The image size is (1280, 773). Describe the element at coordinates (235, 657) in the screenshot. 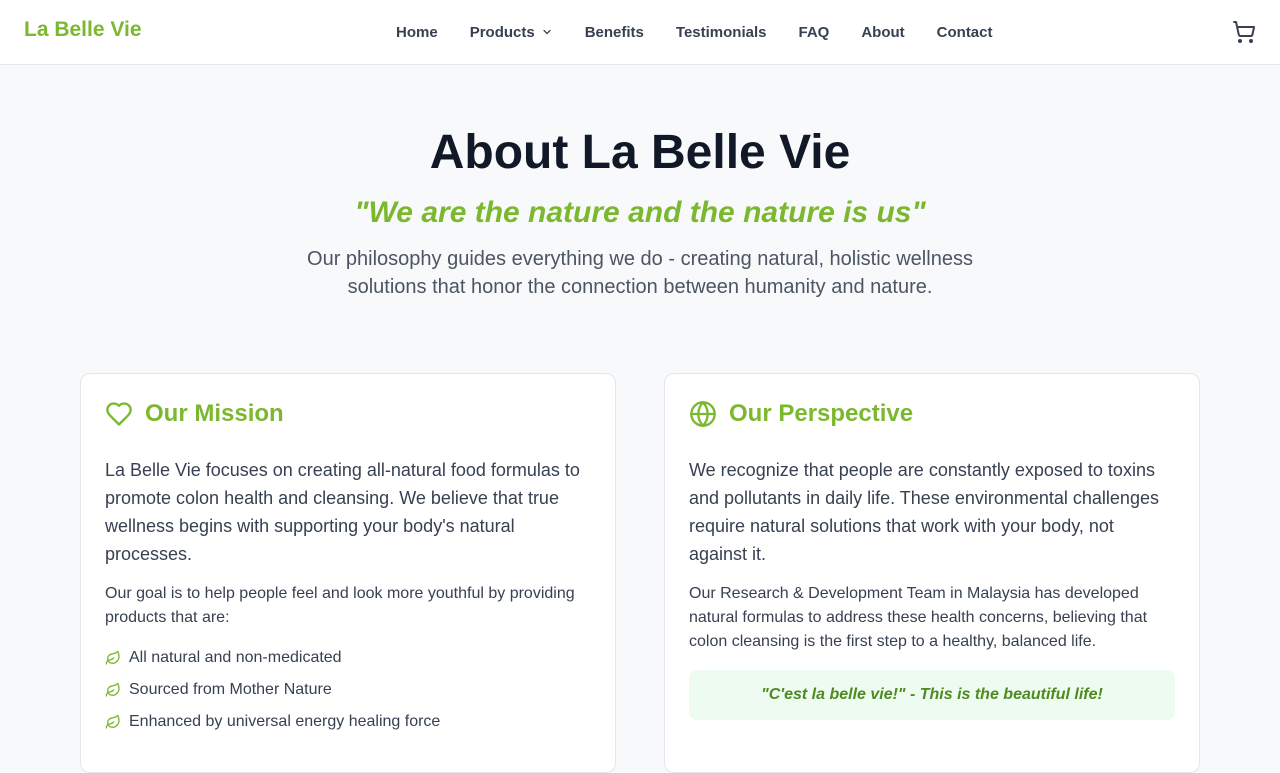

I see `list-item-label: All natural and non-medicated` at that location.